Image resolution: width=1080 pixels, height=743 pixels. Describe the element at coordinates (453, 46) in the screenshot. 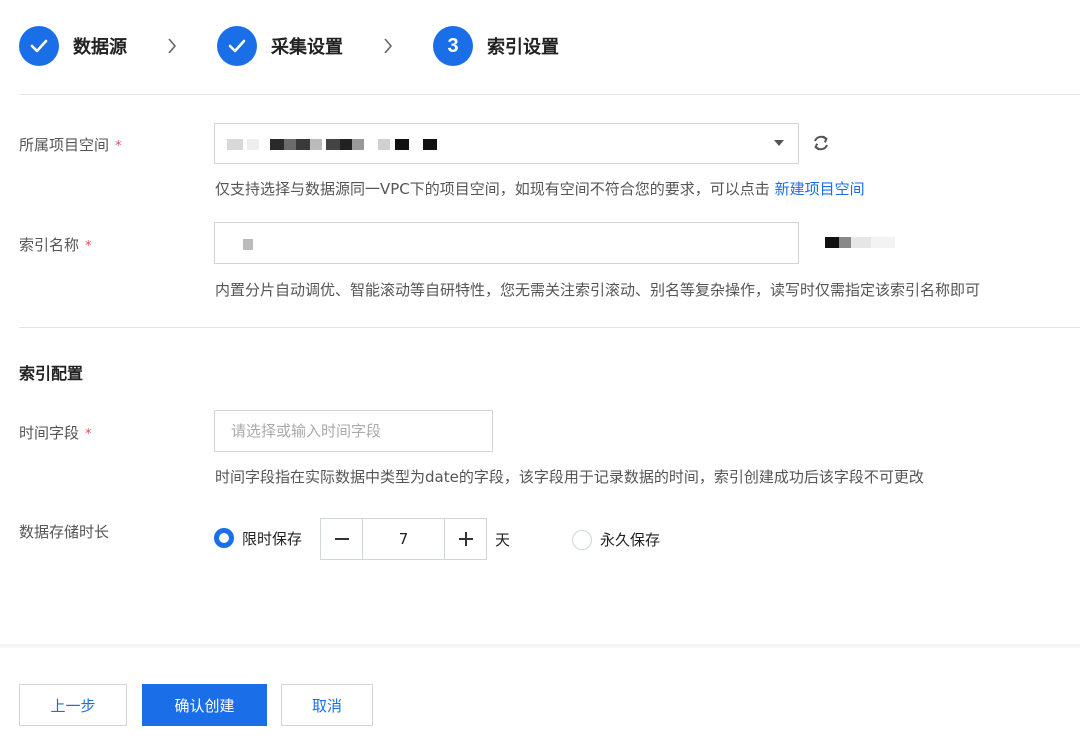

I see `step-number-badge: 3` at that location.